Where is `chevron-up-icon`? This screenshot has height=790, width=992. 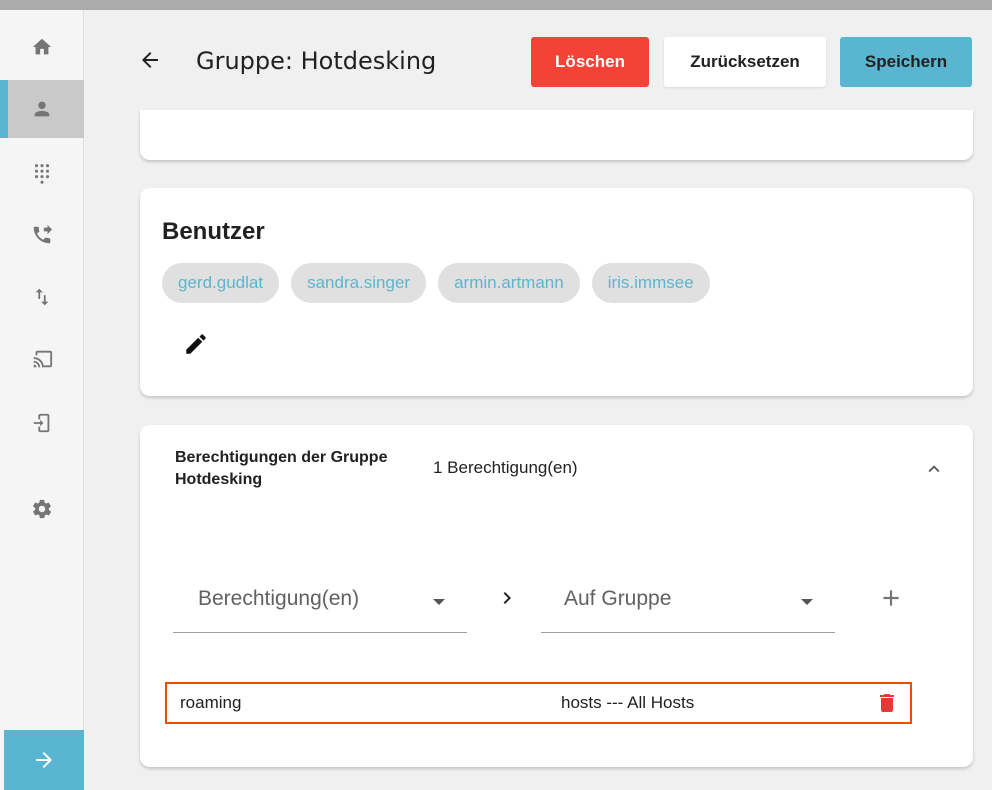
chevron-up-icon is located at coordinates (934, 469).